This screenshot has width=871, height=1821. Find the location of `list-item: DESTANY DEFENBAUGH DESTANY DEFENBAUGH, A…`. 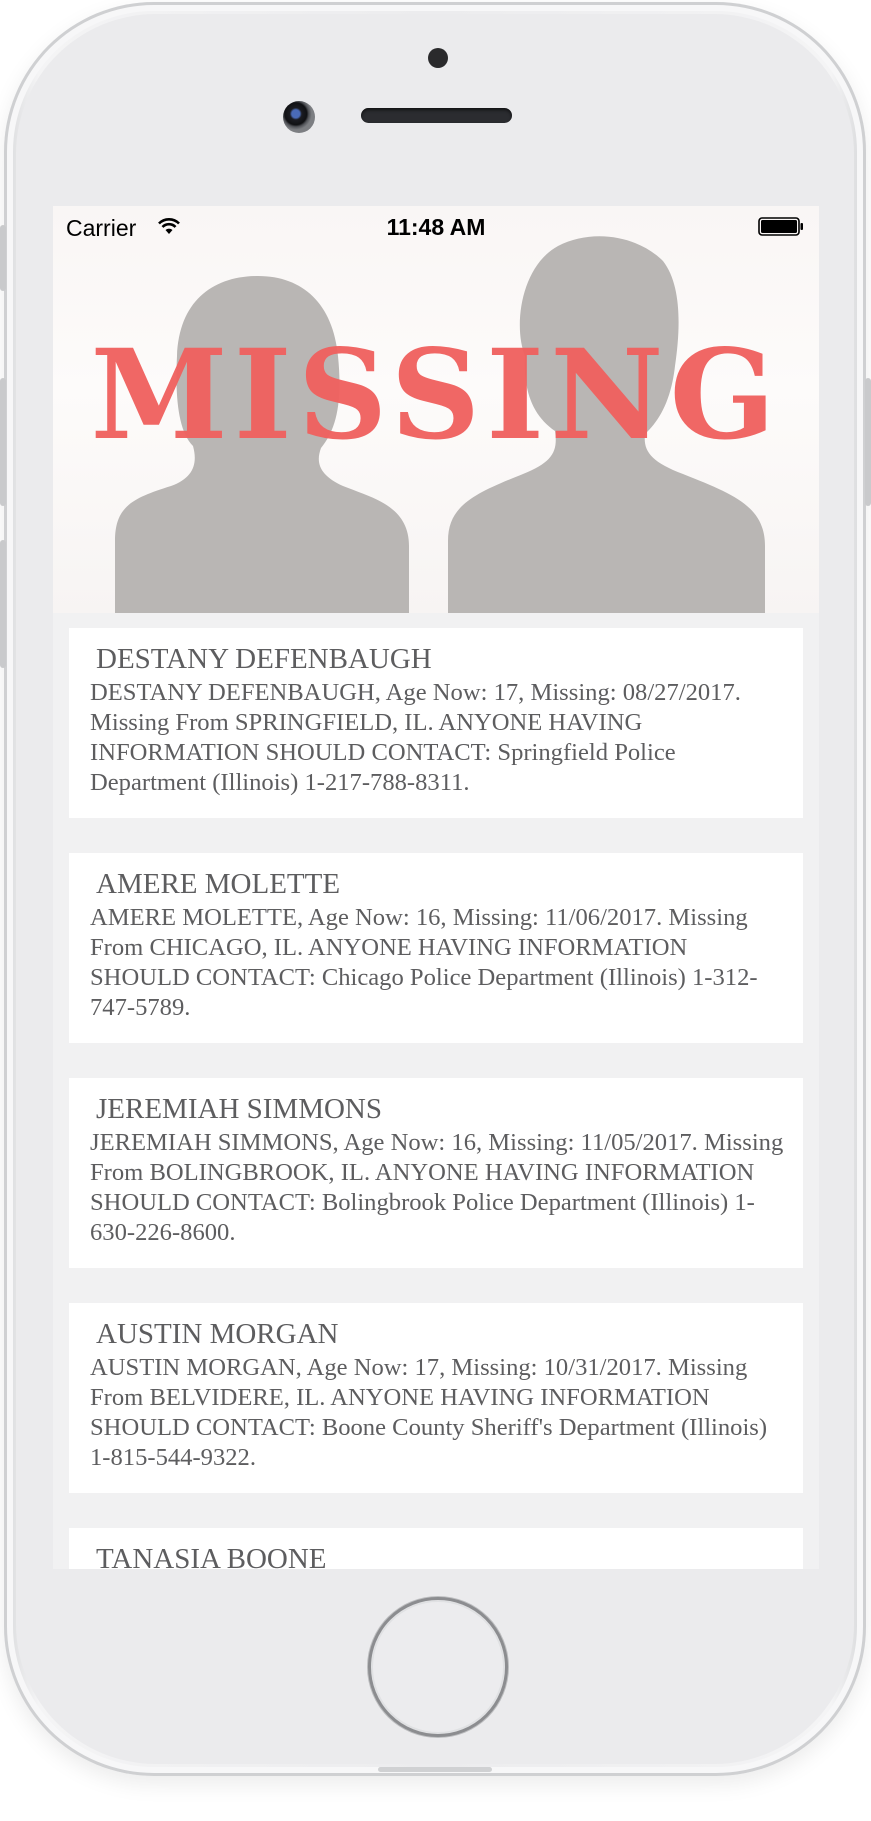

list-item: DESTANY DEFENBAUGH DESTANY DEFENBAUGH, A… is located at coordinates (436, 723).